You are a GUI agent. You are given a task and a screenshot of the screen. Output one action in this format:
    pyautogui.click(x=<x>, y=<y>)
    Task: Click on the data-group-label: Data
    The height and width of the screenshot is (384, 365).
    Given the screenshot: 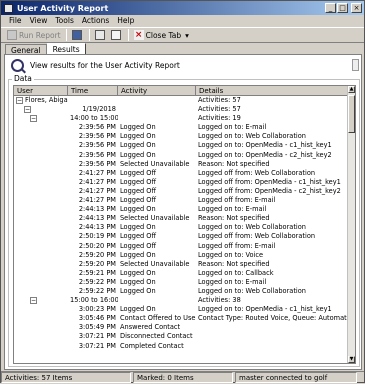 What is the action you would take?
    pyautogui.click(x=23, y=78)
    